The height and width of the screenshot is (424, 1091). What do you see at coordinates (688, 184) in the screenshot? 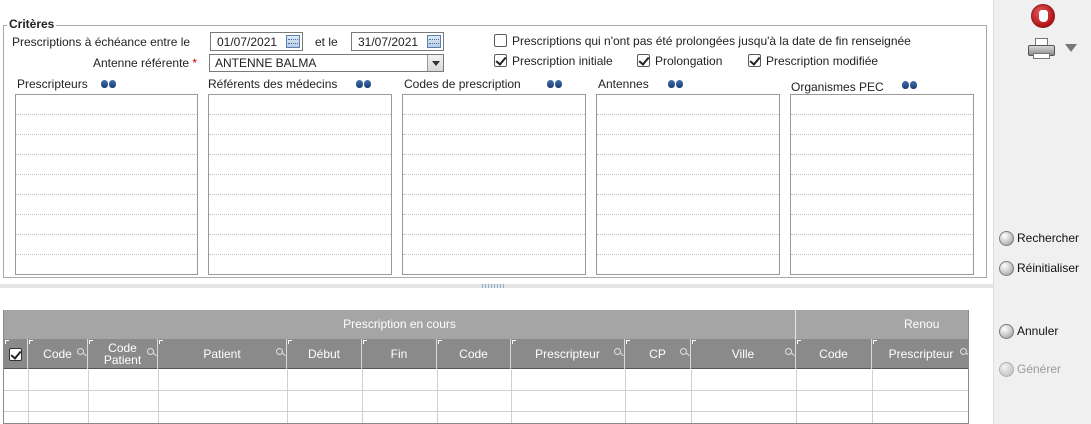
I see `antennes-list` at bounding box center [688, 184].